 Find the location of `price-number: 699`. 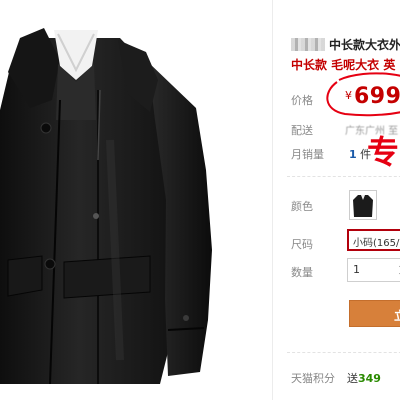

price-number: 699 is located at coordinates (377, 96).